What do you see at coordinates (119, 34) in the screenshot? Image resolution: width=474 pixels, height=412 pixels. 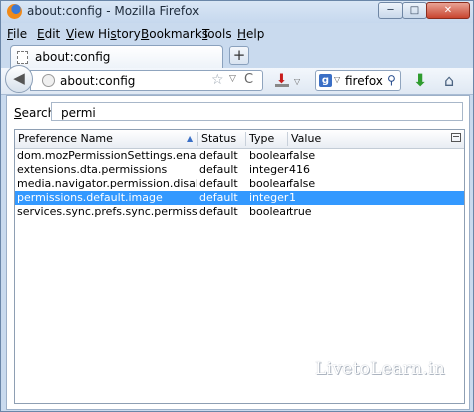 I see `menu-history: History` at bounding box center [119, 34].